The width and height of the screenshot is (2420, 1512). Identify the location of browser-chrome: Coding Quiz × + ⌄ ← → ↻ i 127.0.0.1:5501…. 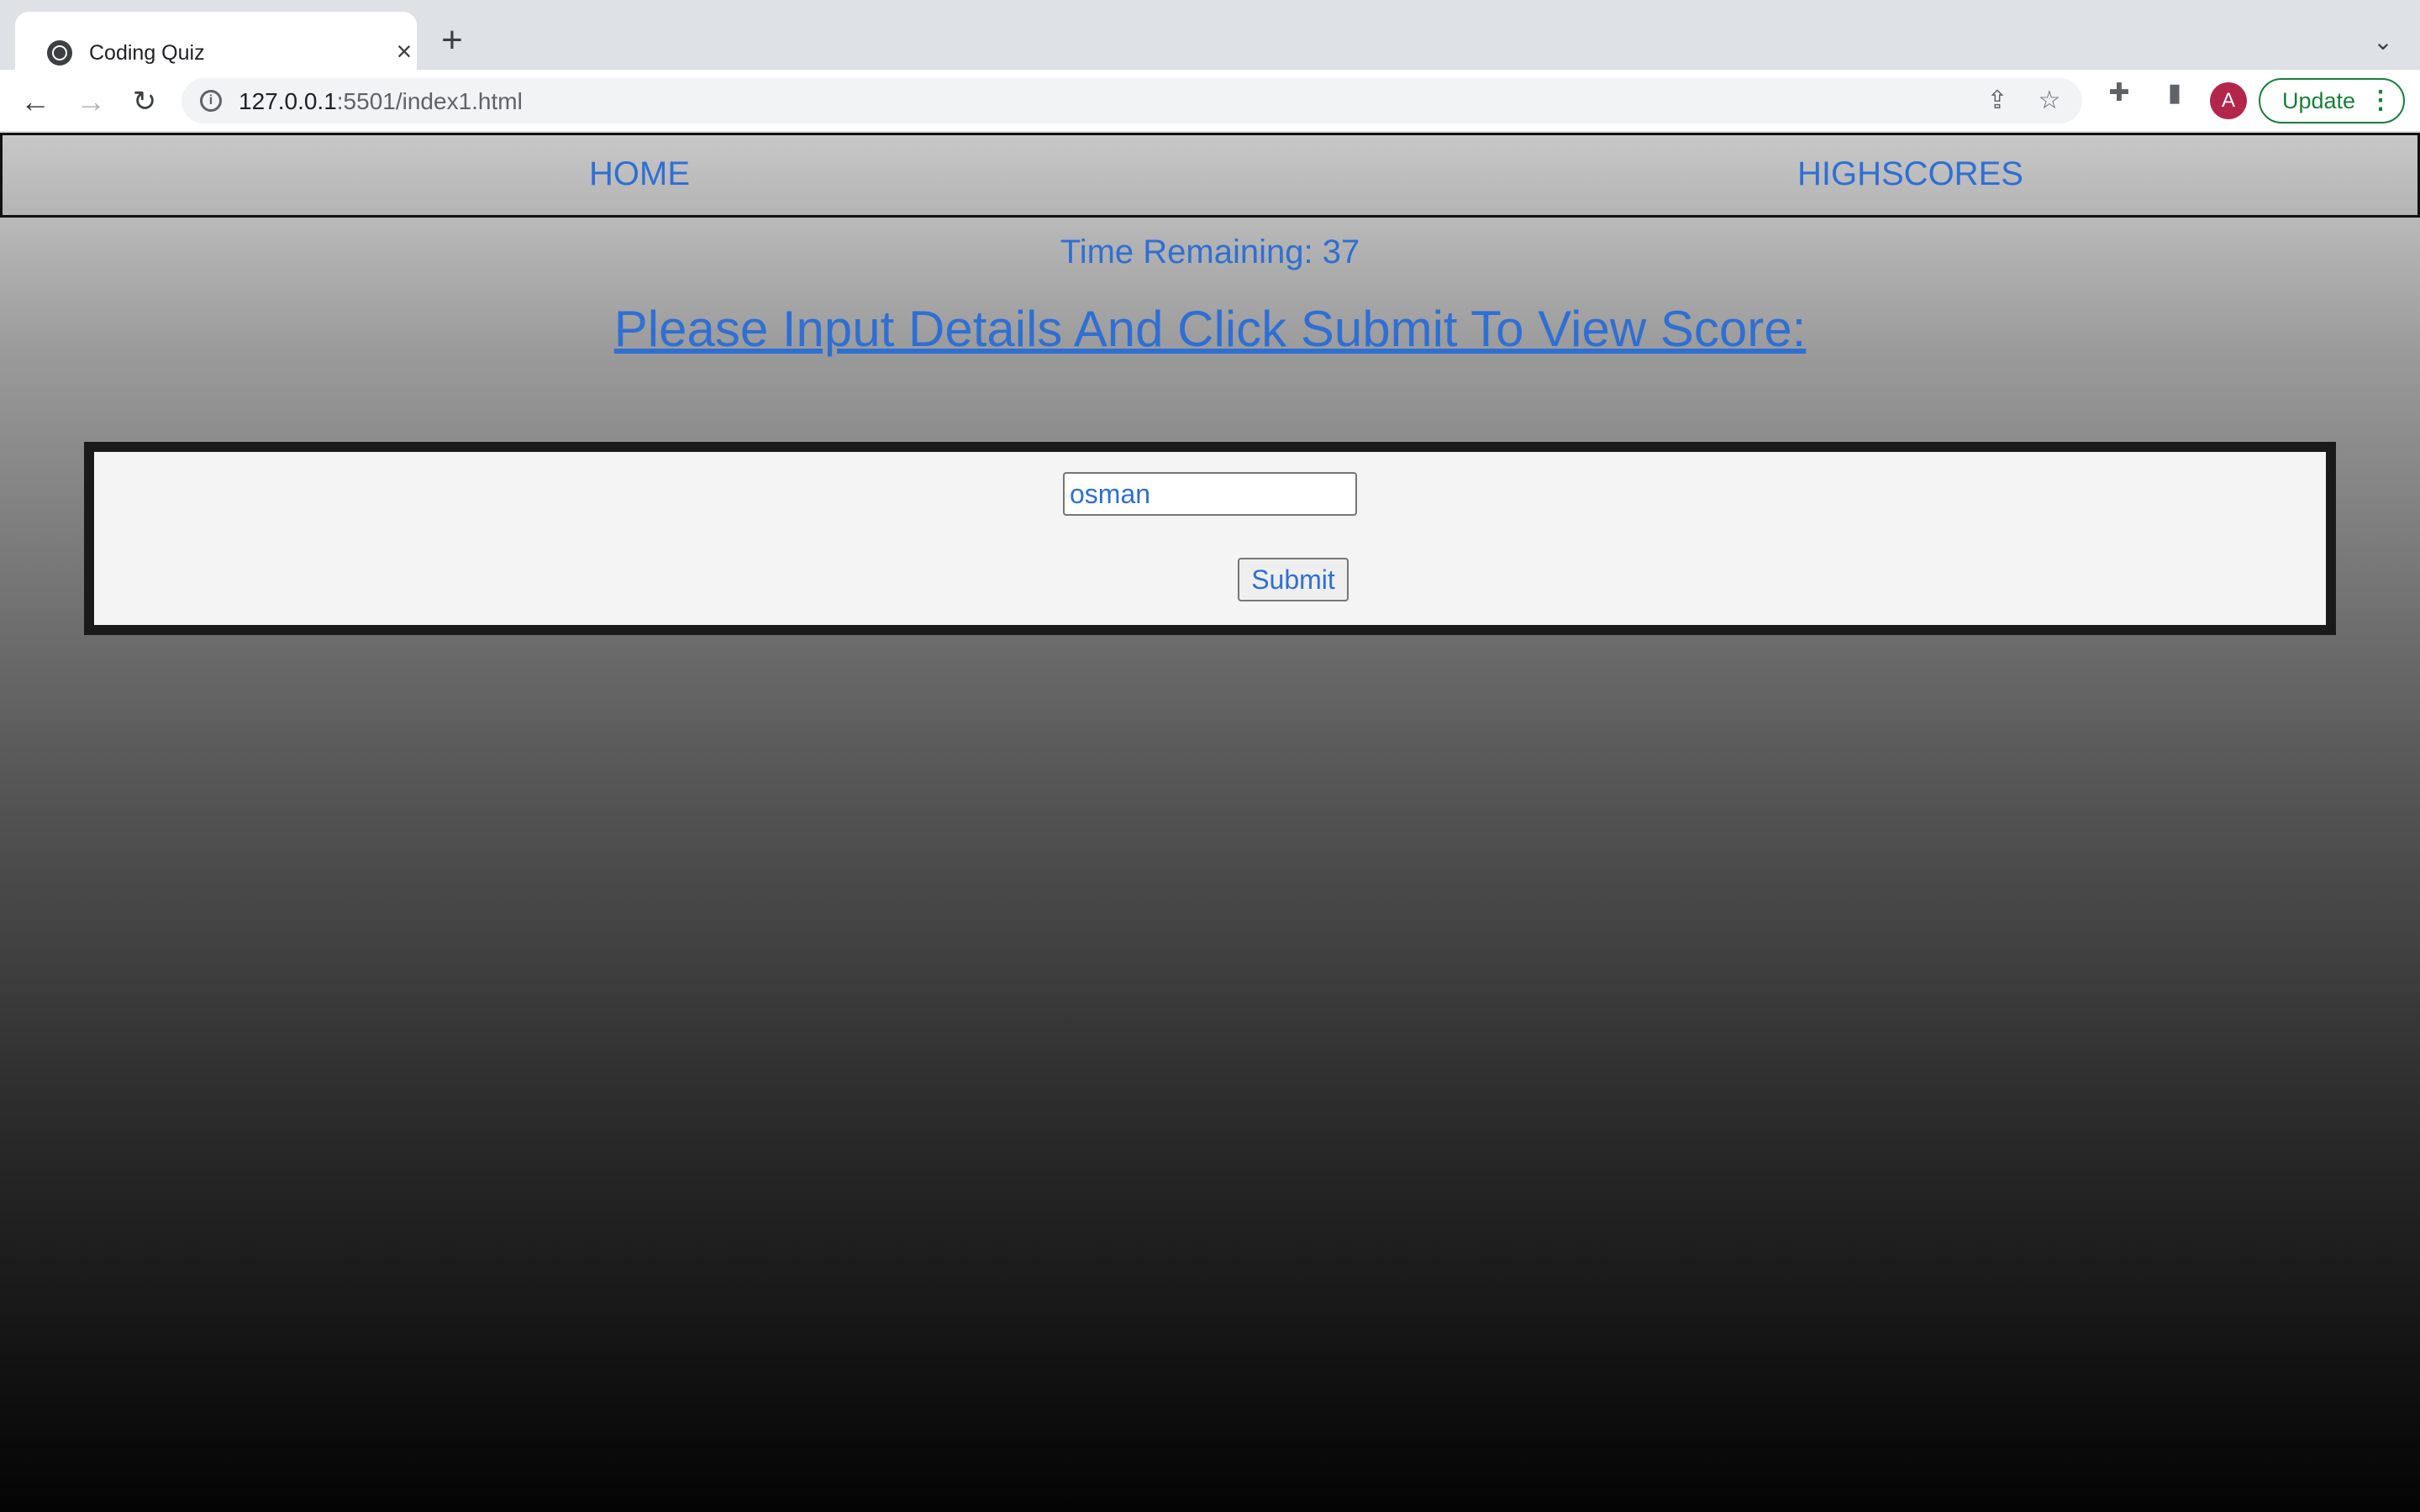
(1210, 66).